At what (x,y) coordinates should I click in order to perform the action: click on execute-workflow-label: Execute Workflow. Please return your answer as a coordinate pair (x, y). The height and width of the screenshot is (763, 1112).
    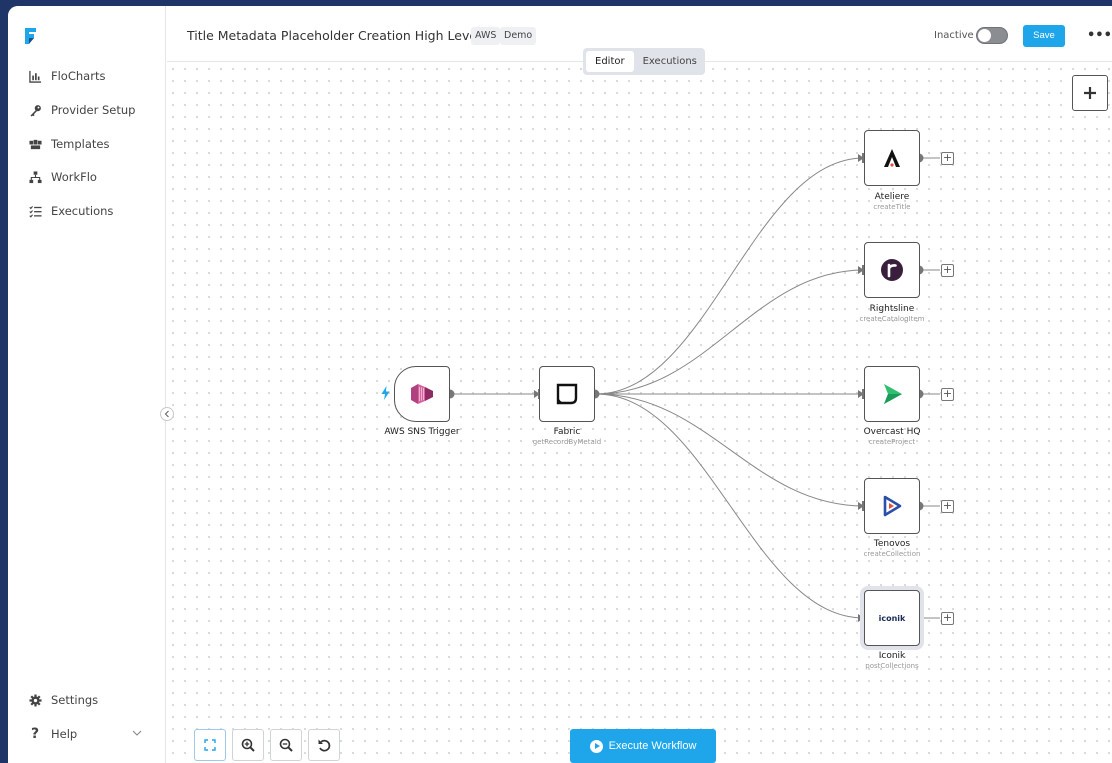
    Looking at the image, I should click on (652, 746).